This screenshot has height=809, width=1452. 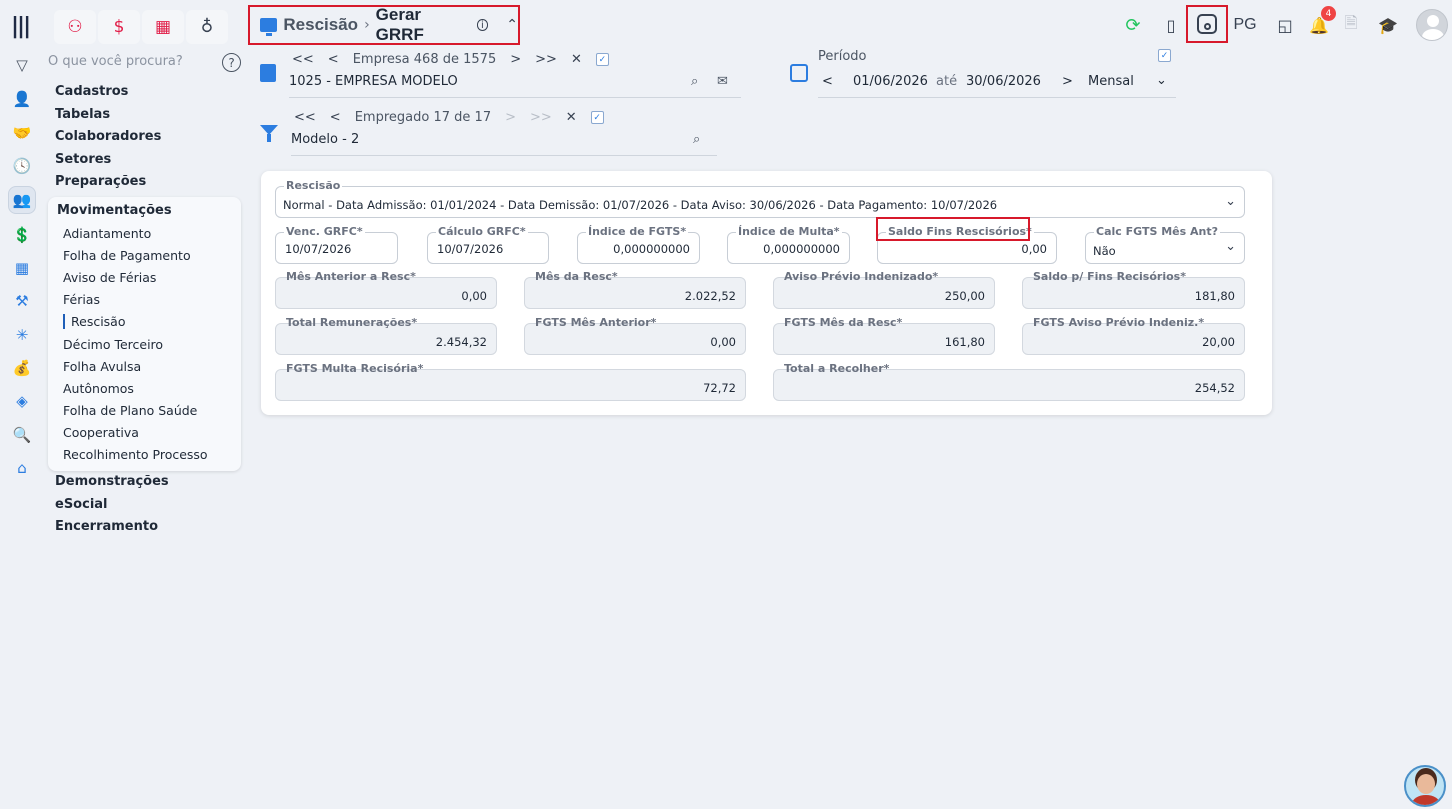 What do you see at coordinates (541, 117) in the screenshot?
I see `empregado-last-button: >>` at bounding box center [541, 117].